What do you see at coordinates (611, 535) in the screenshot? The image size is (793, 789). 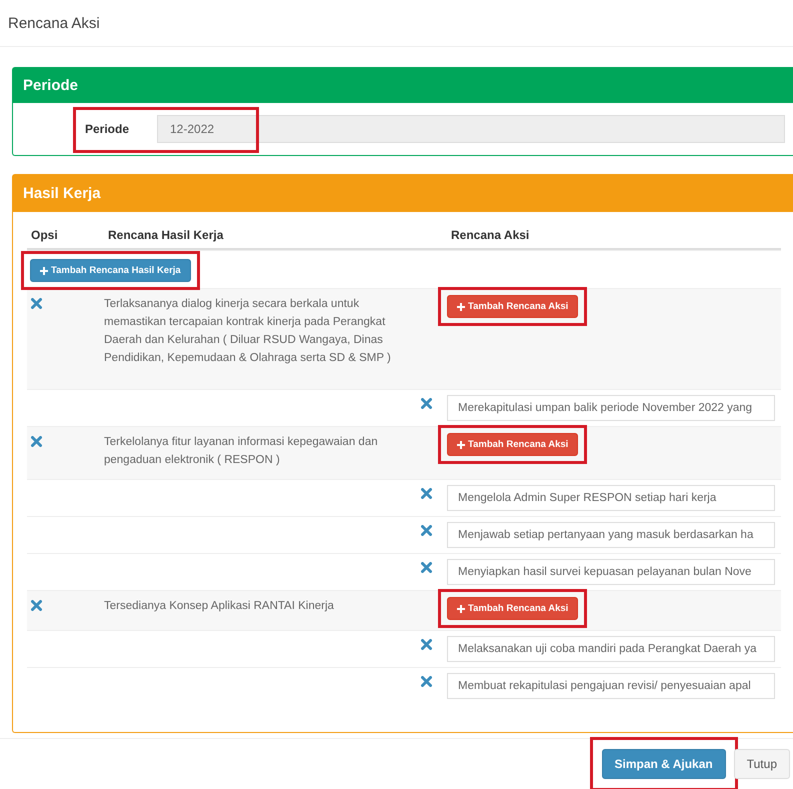 I see `rencana-aksi-field: Menjawab setiap pertanyaan yang masuk berdasarkan ha` at bounding box center [611, 535].